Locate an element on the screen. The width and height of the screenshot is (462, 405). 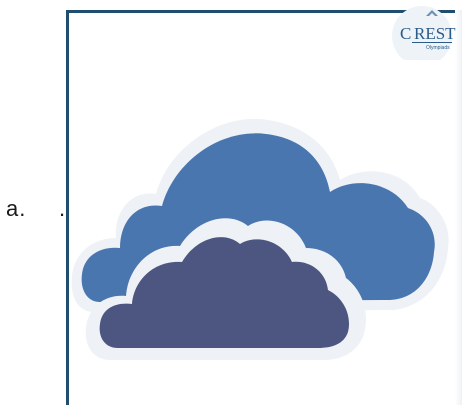
logo-underline is located at coordinates (432, 42).